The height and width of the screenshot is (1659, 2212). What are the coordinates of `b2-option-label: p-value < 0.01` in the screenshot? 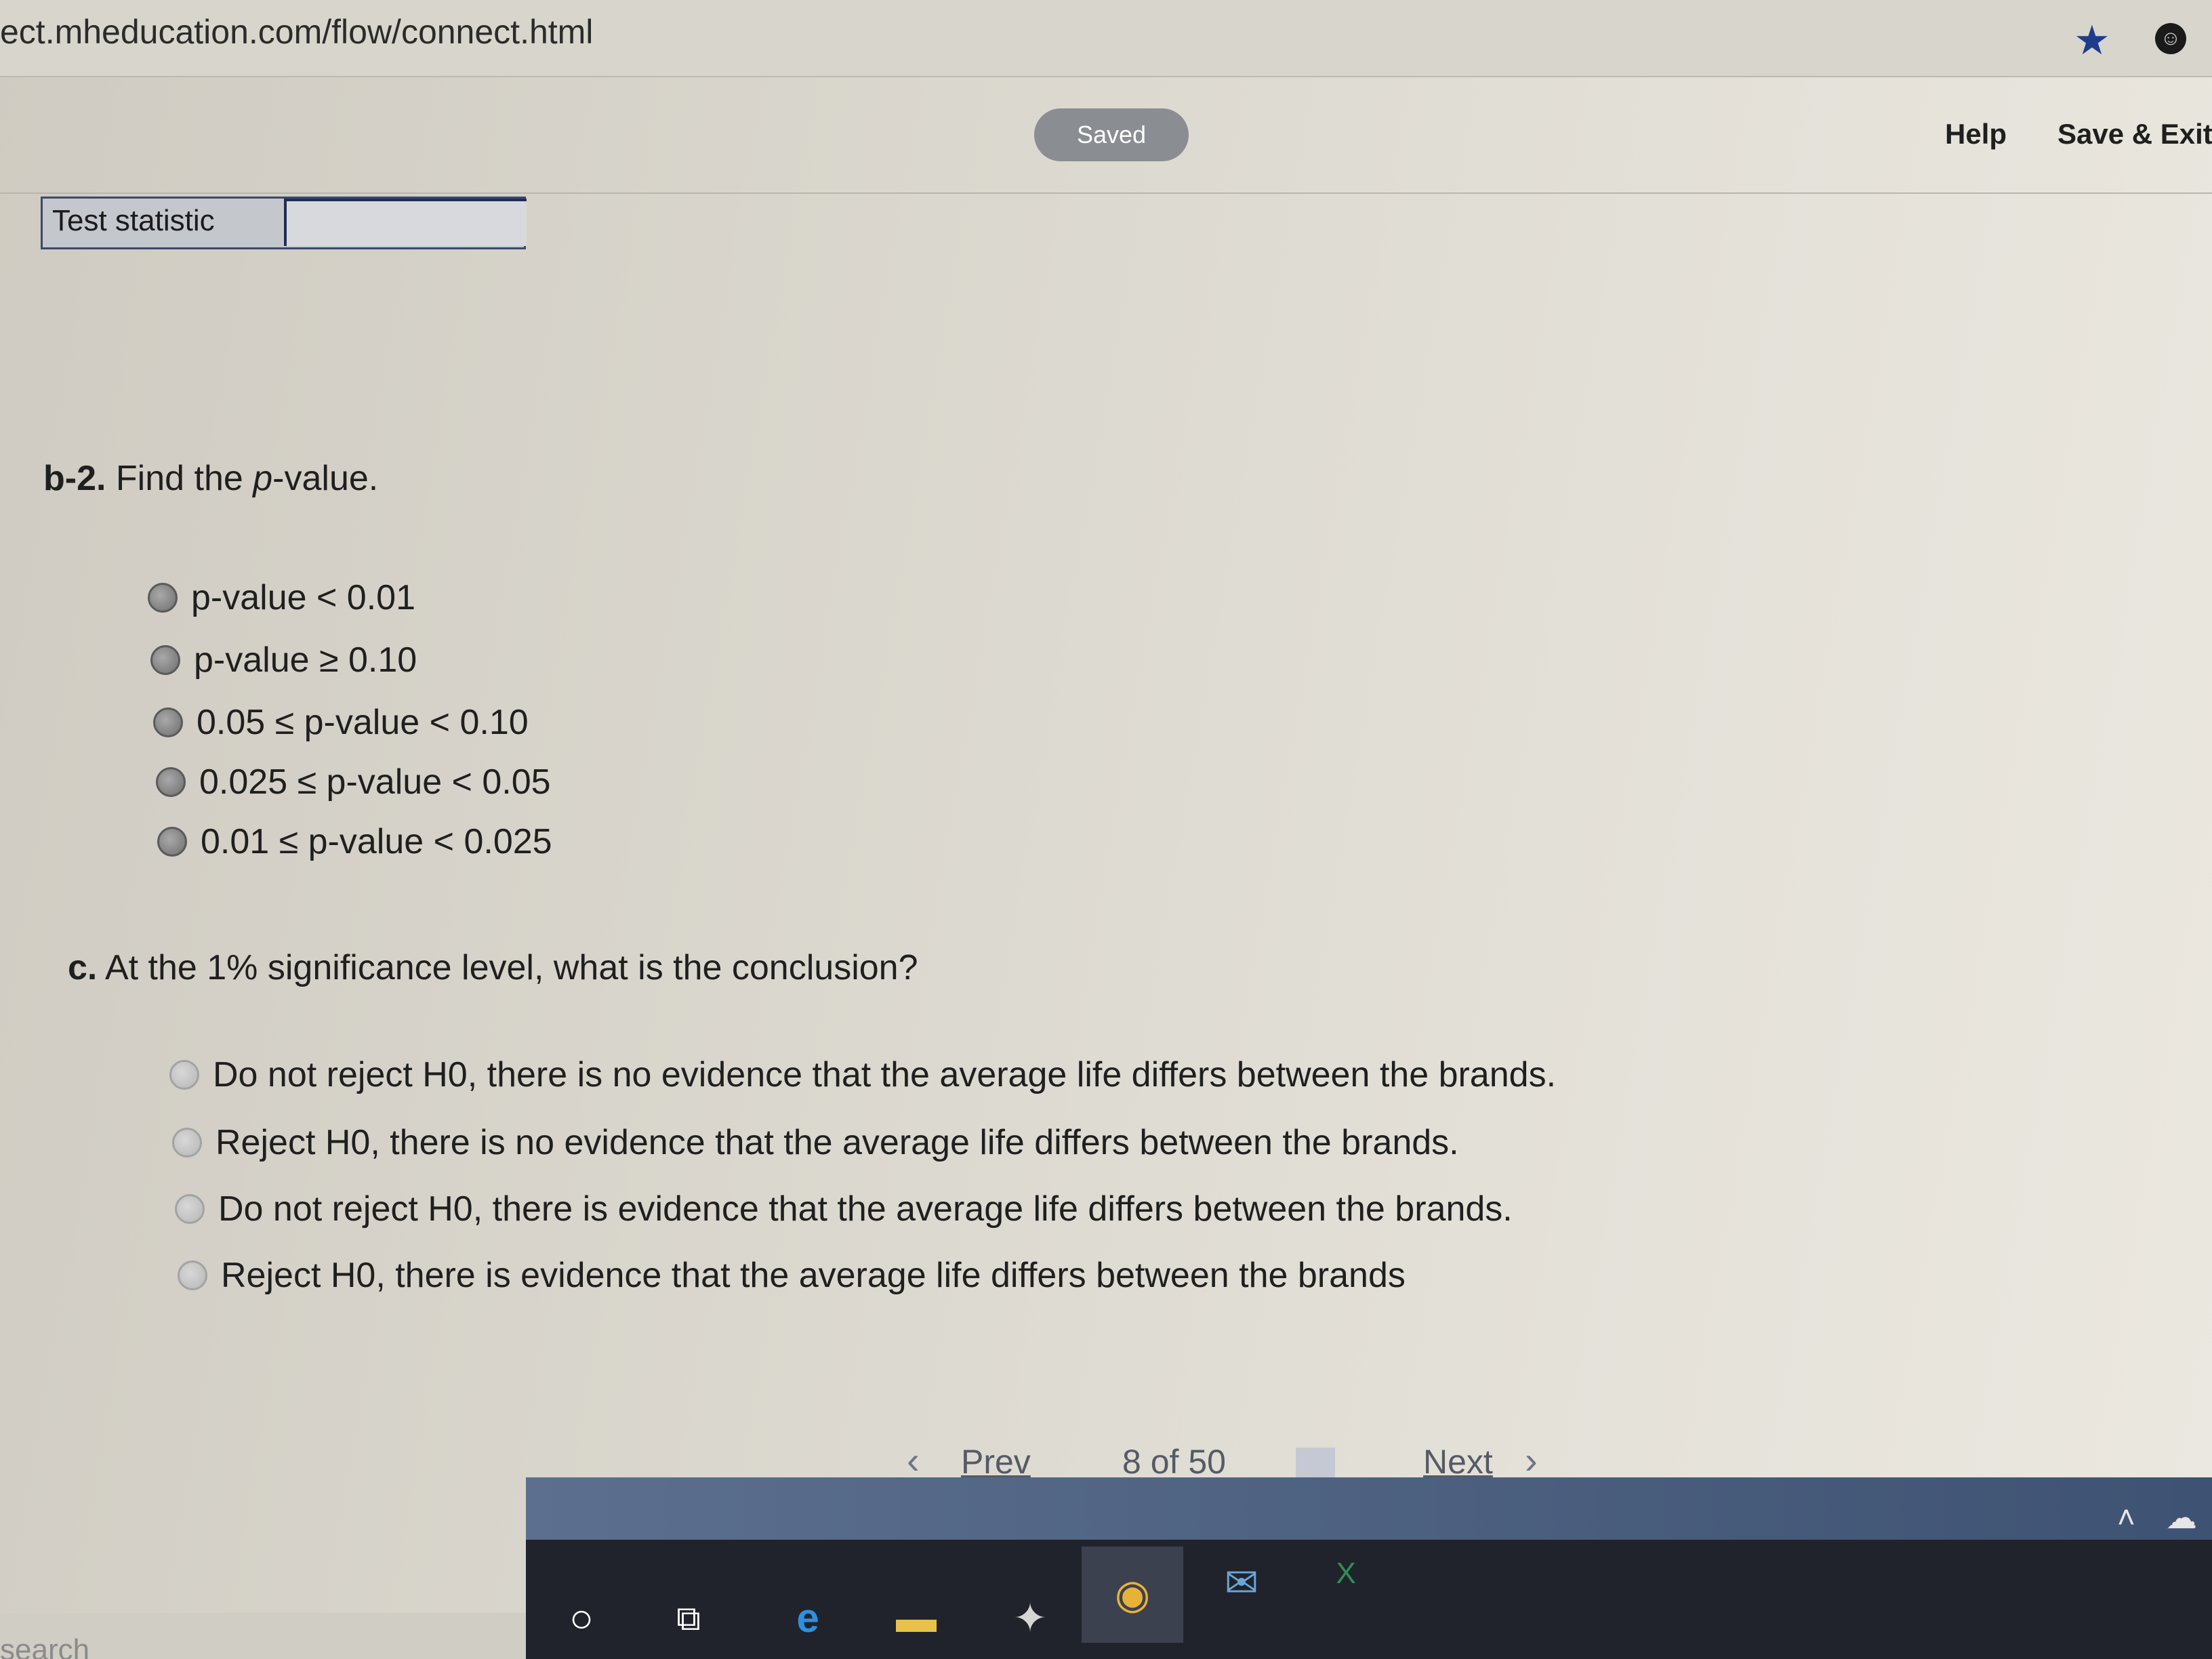 It's located at (303, 598).